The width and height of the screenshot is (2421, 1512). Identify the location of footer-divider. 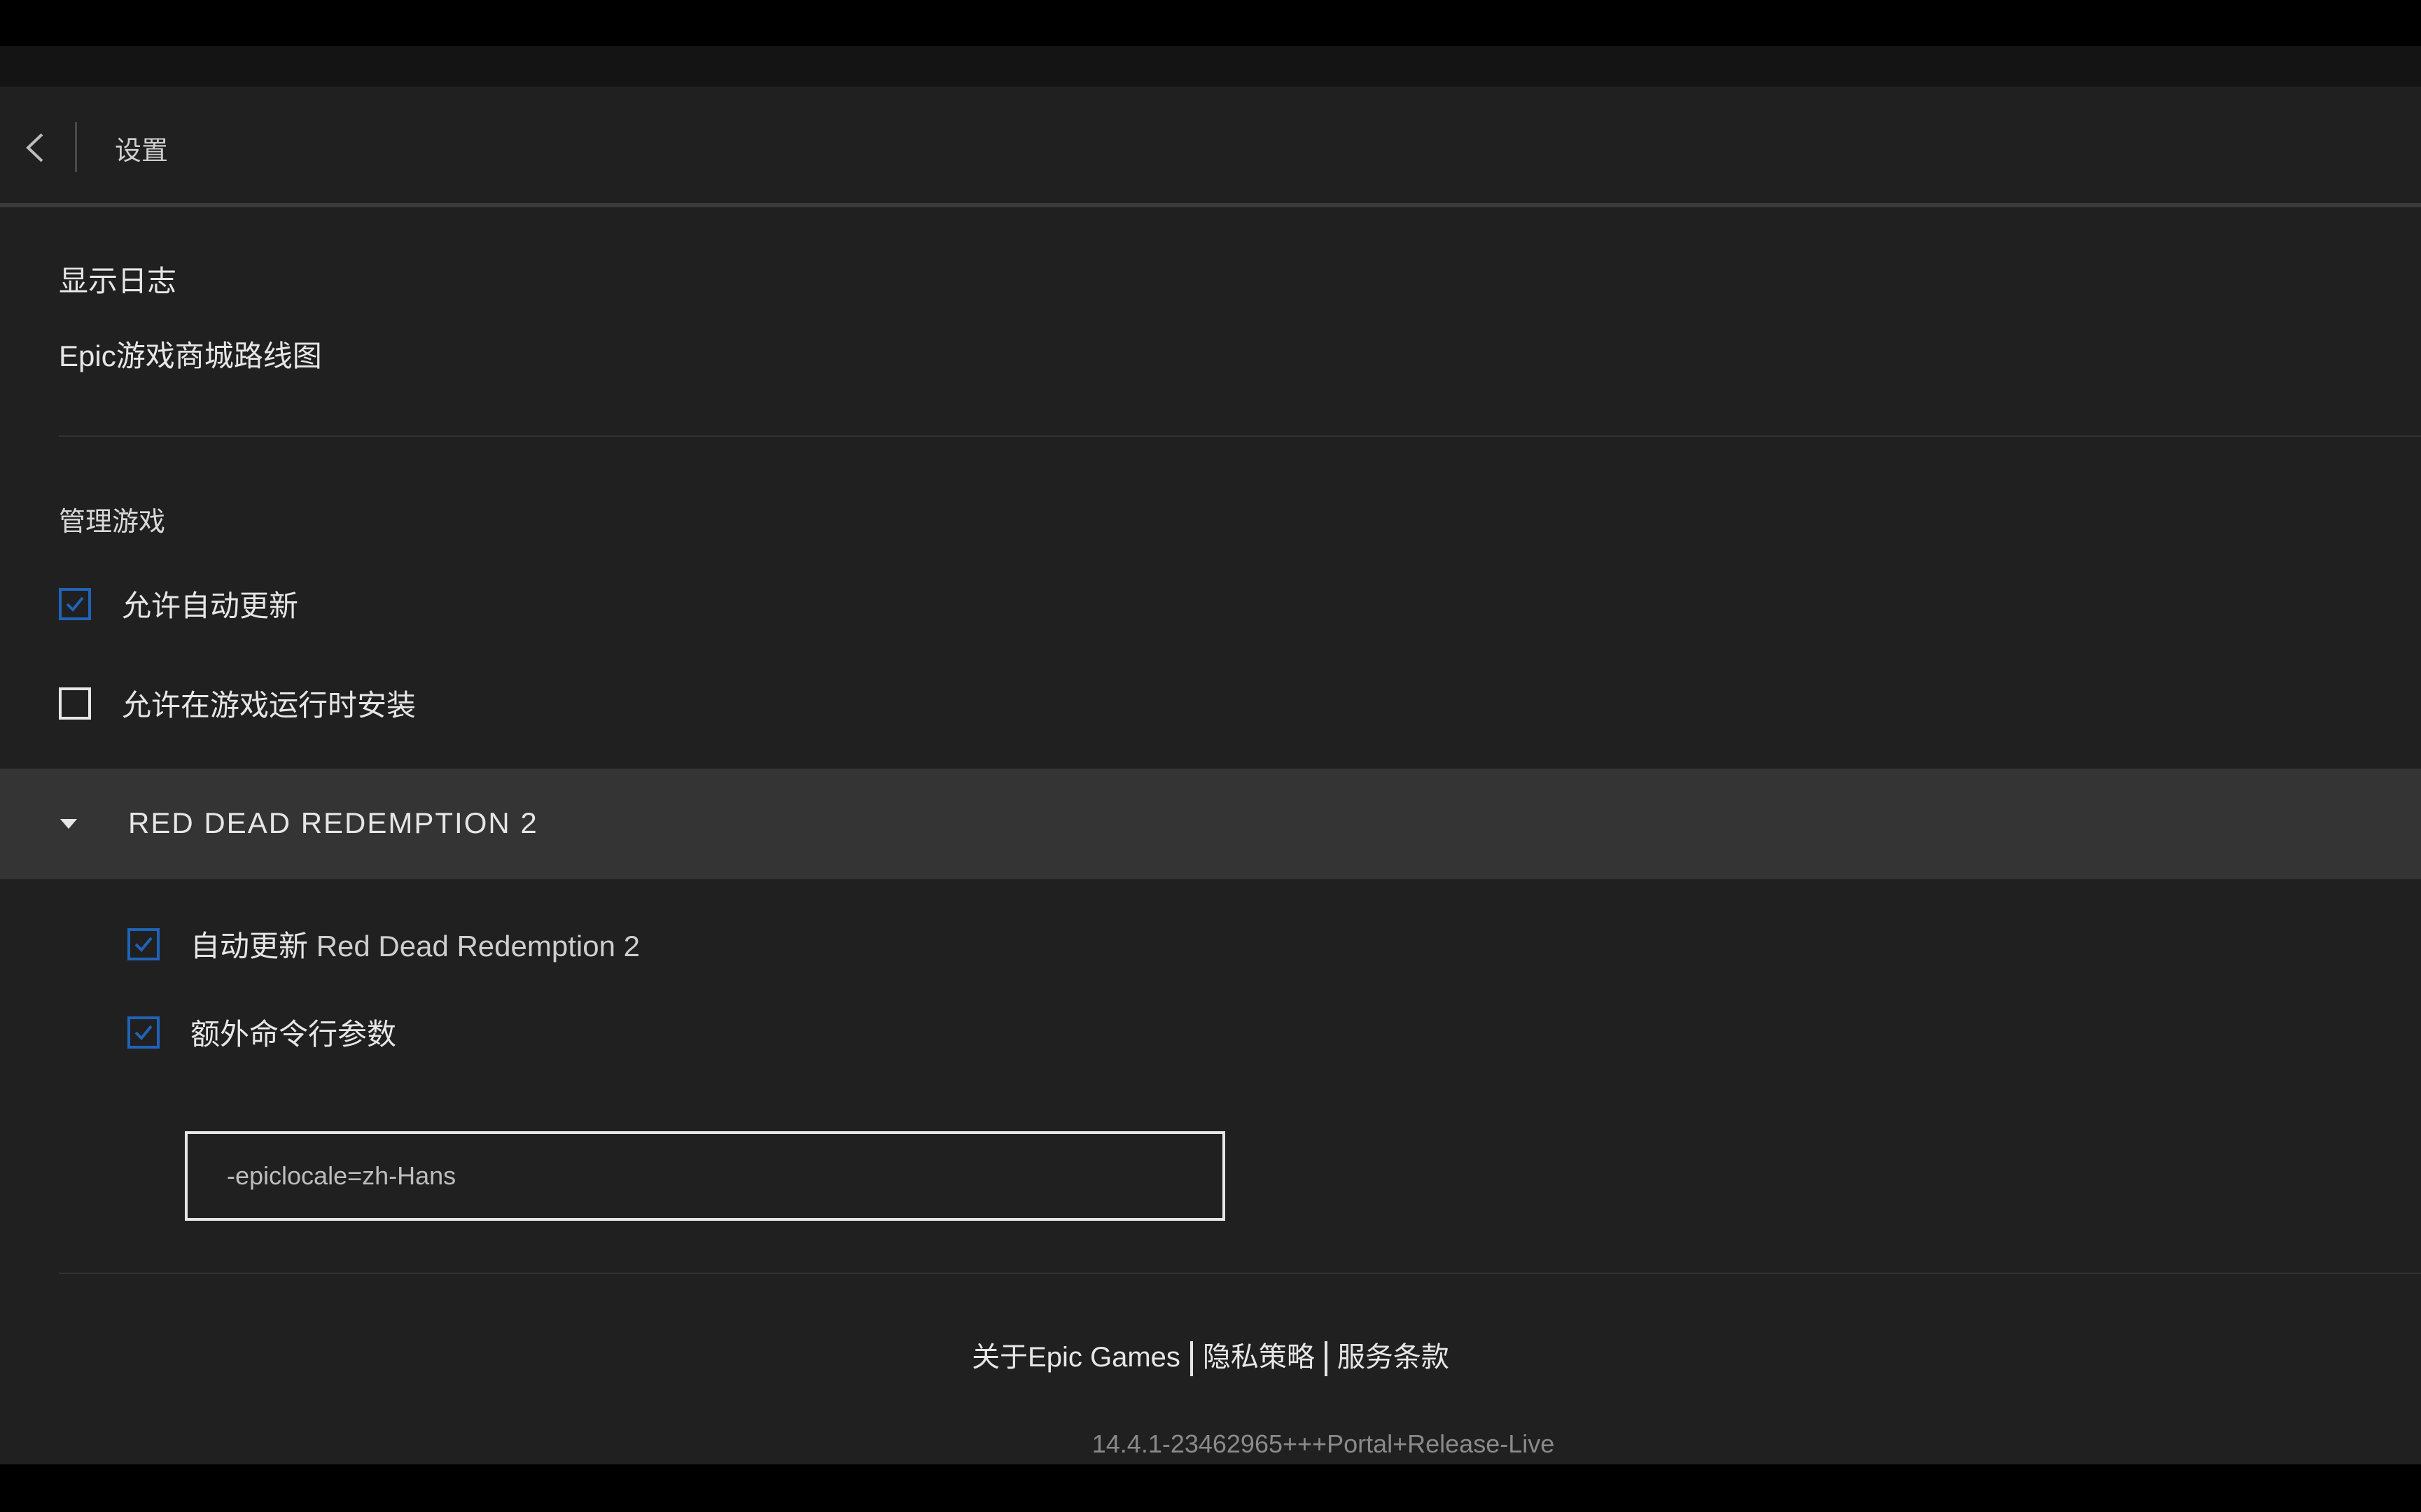
(1240, 1273).